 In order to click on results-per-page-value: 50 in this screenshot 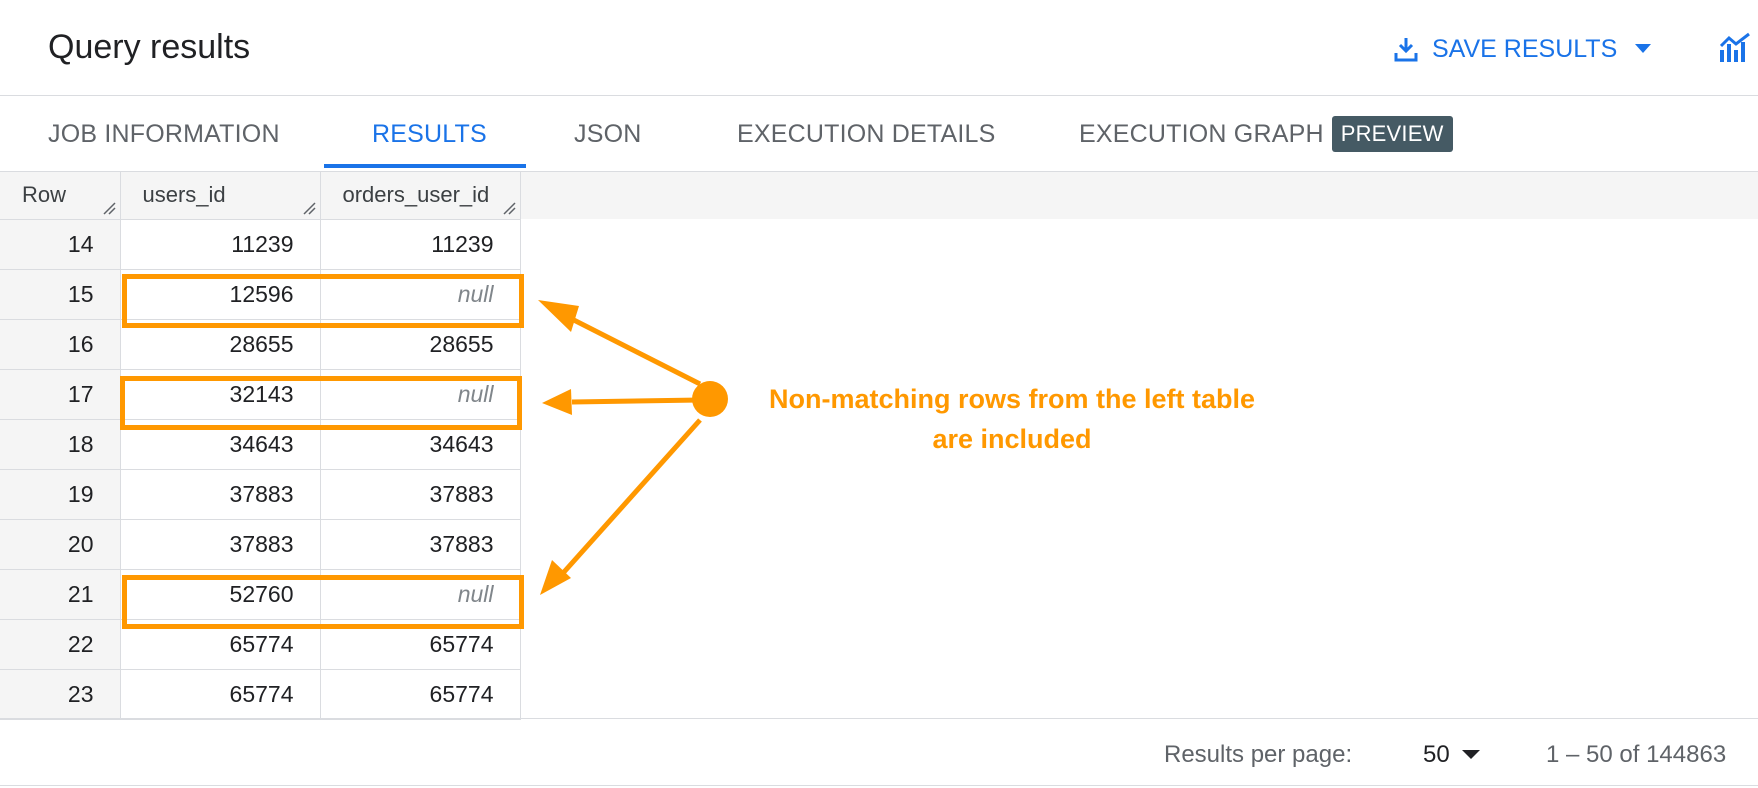, I will do `click(1436, 754)`.